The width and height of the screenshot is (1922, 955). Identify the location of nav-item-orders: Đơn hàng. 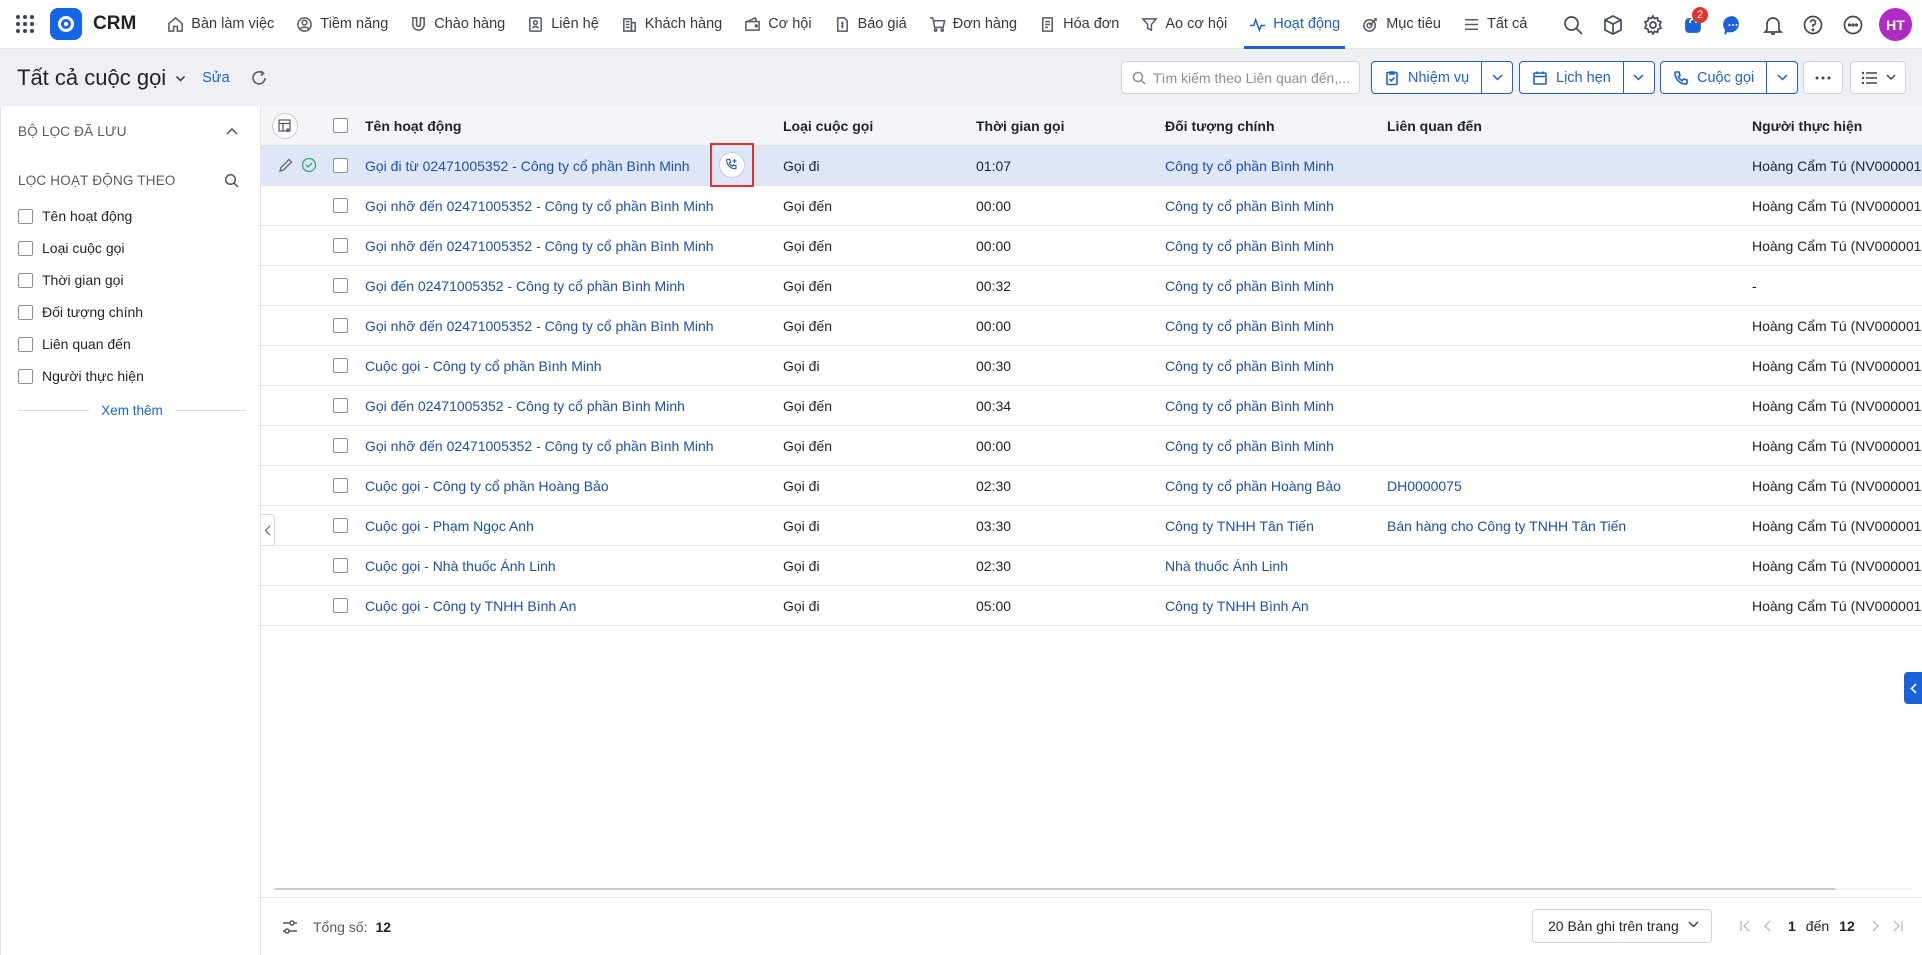
(973, 24).